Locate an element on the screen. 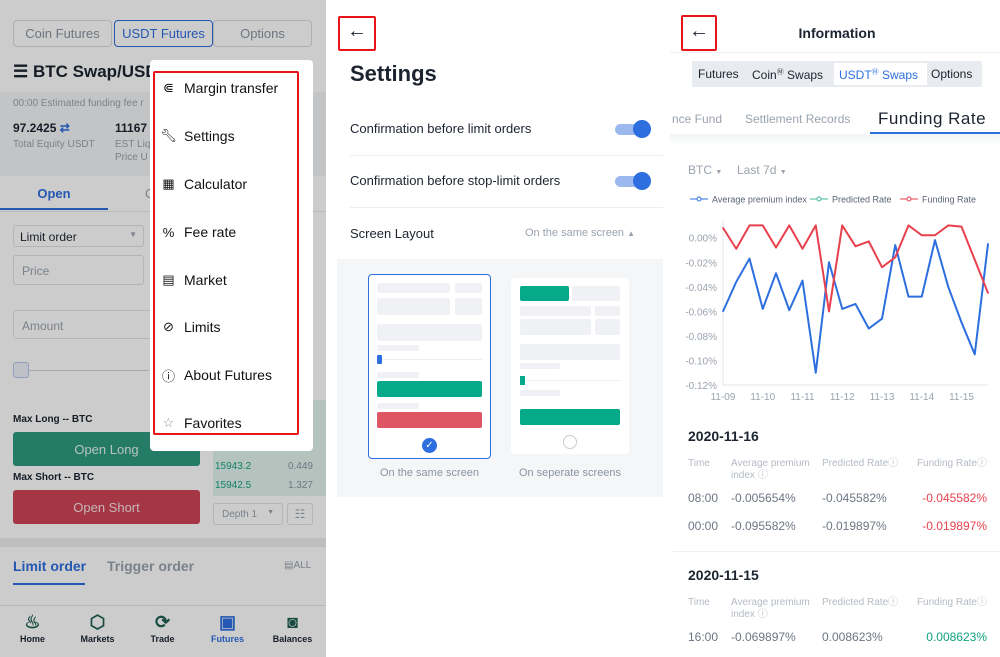 The image size is (1000, 657). y-tick-label: -0.10% is located at coordinates (701, 361).